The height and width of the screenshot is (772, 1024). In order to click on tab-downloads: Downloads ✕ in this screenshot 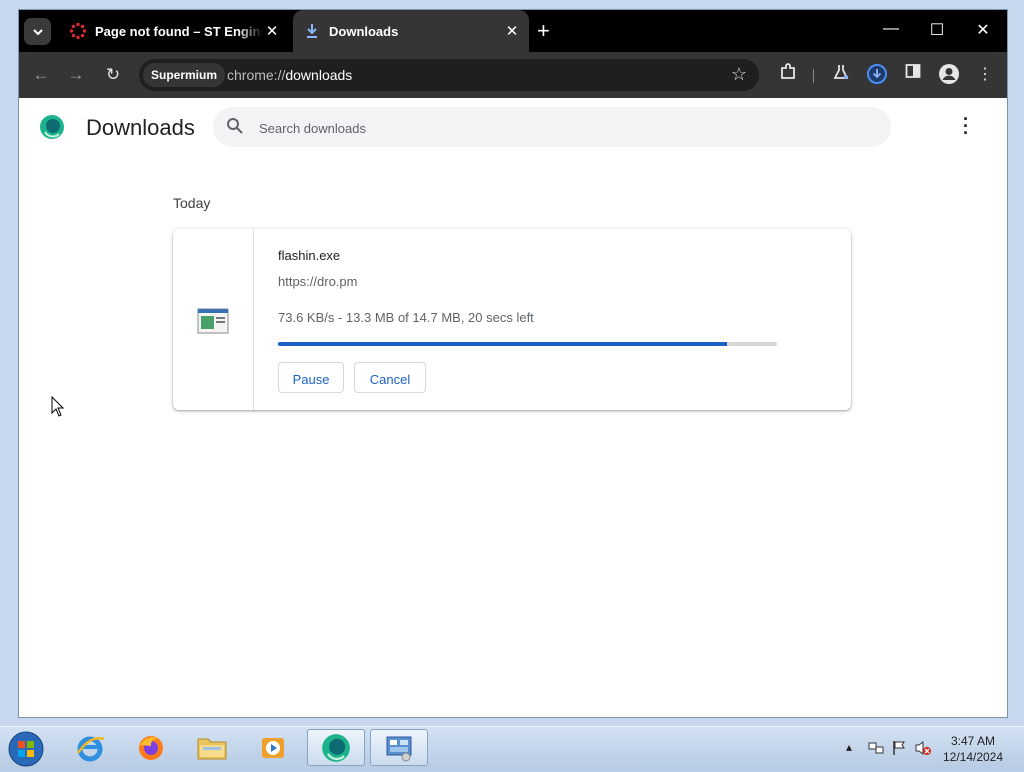, I will do `click(411, 31)`.